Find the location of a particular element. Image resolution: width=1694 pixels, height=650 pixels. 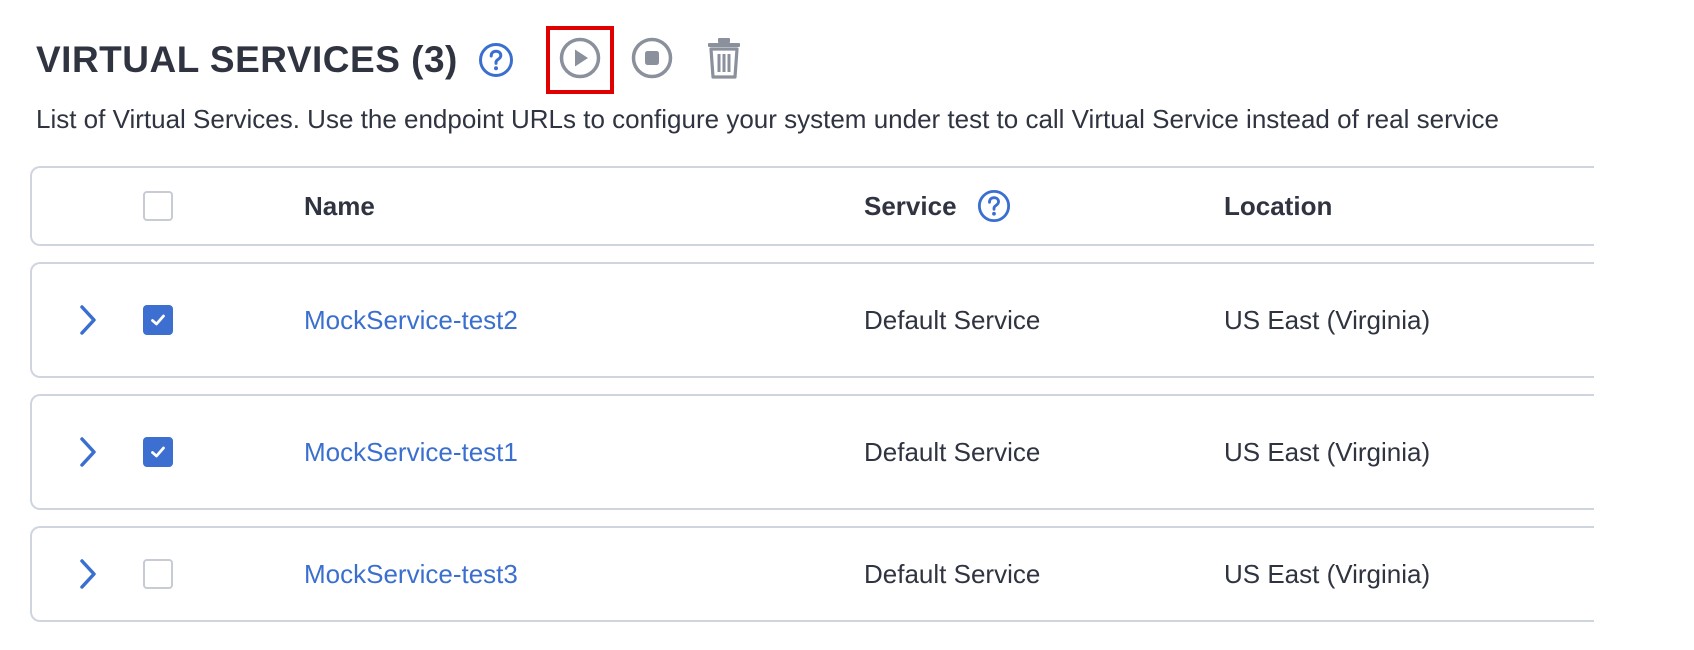

table-header-row: Name Service Location is located at coordinates (812, 206).